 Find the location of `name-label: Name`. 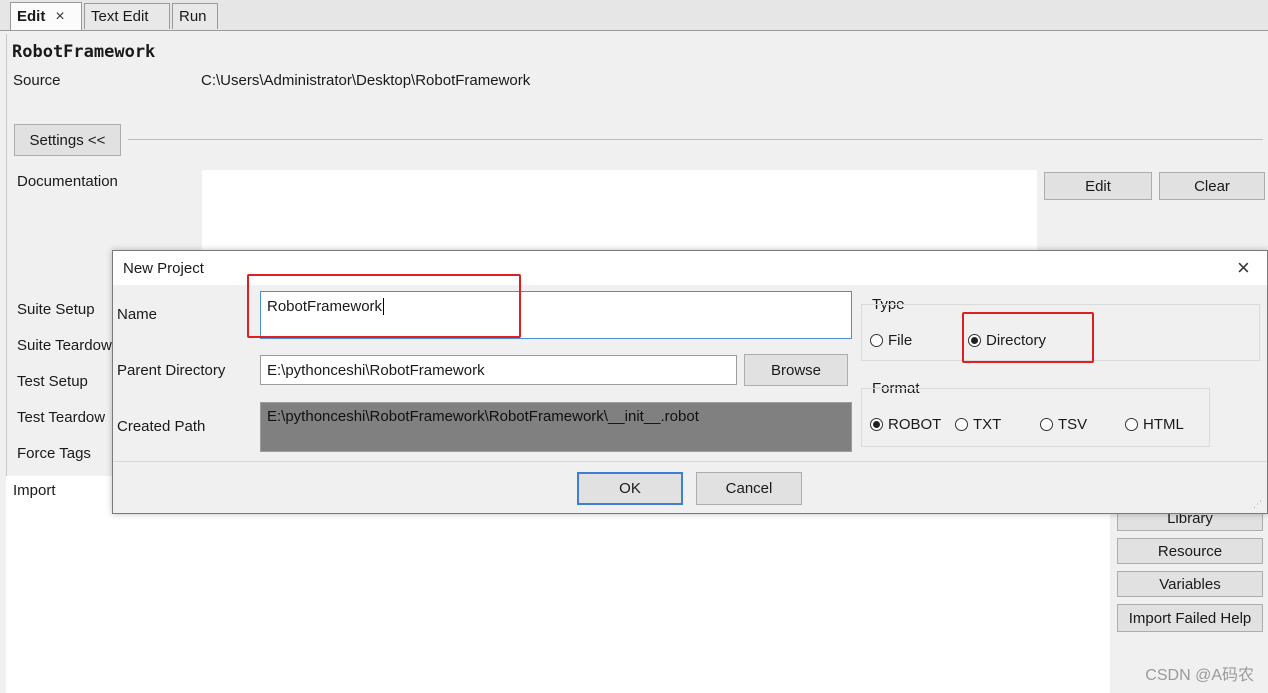

name-label: Name is located at coordinates (137, 314).